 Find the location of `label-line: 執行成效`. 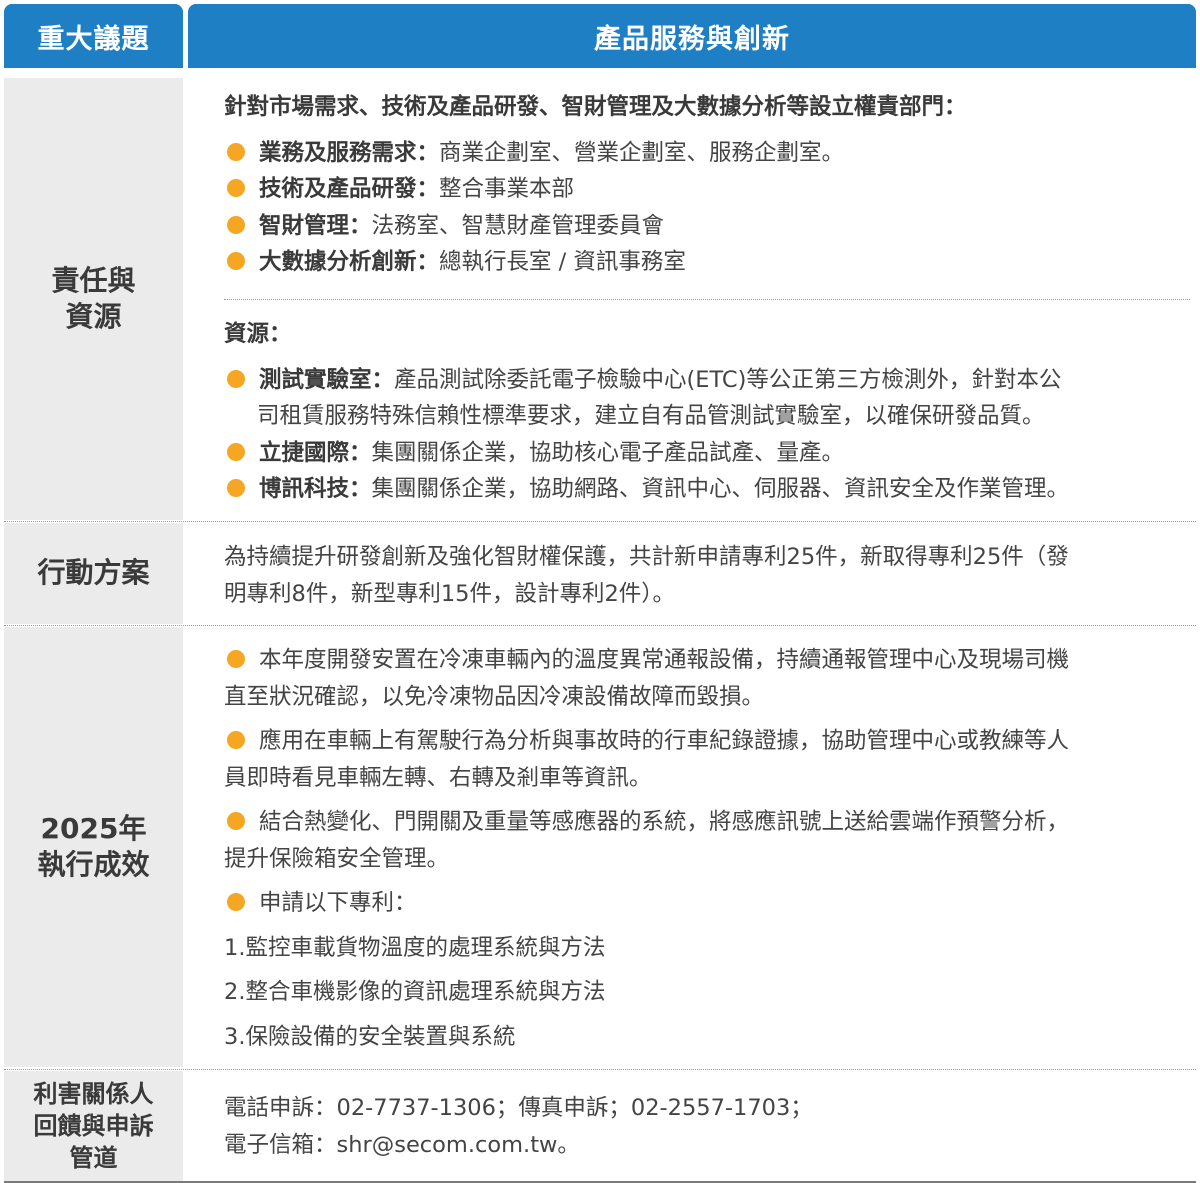

label-line: 執行成效 is located at coordinates (93, 864).